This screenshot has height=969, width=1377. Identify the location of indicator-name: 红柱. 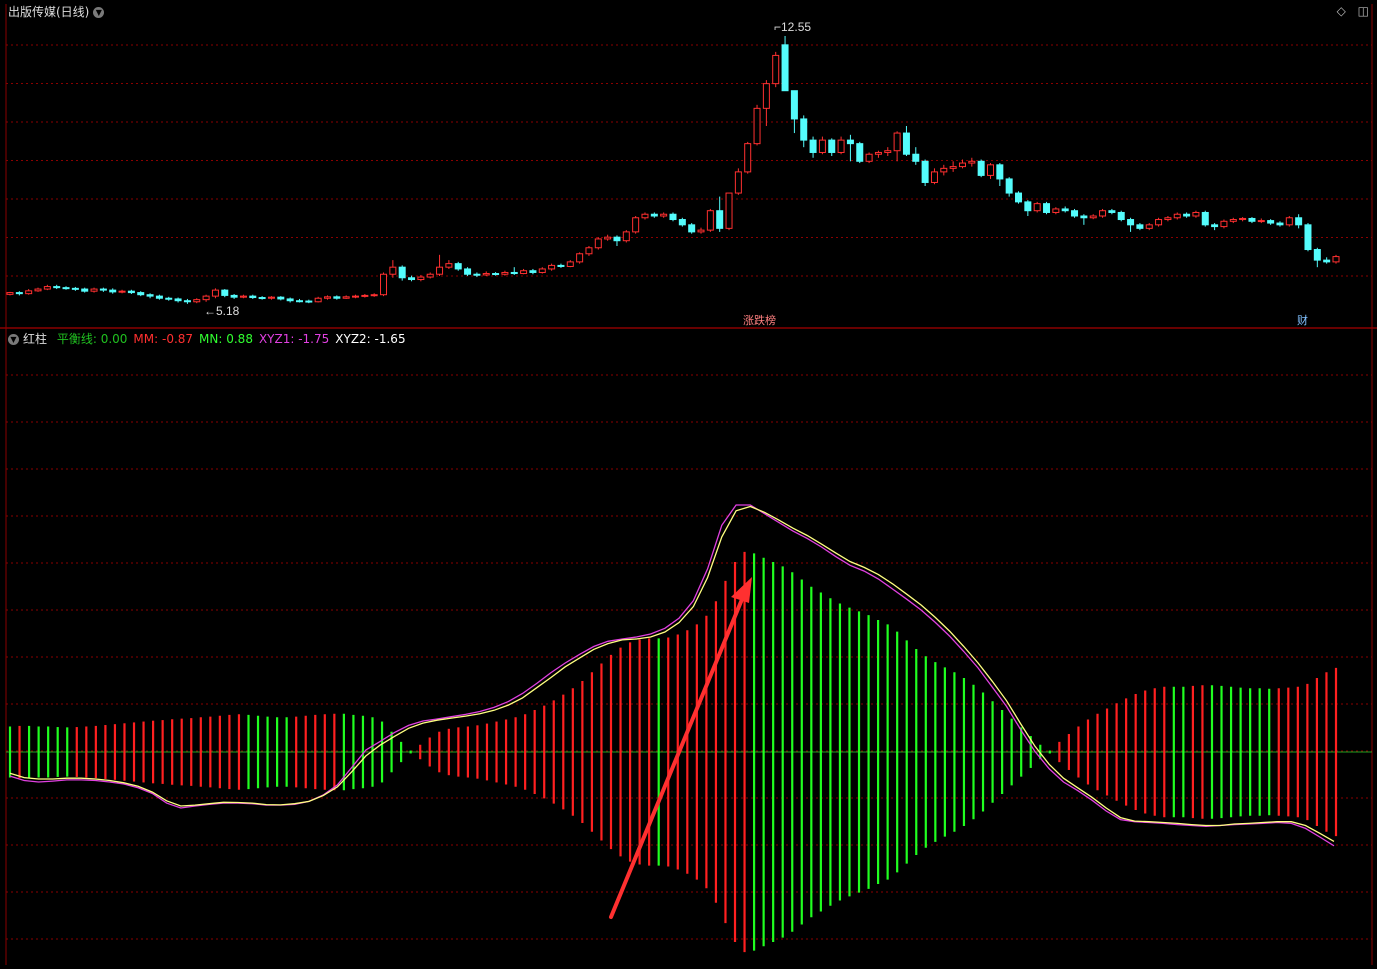
(35, 339).